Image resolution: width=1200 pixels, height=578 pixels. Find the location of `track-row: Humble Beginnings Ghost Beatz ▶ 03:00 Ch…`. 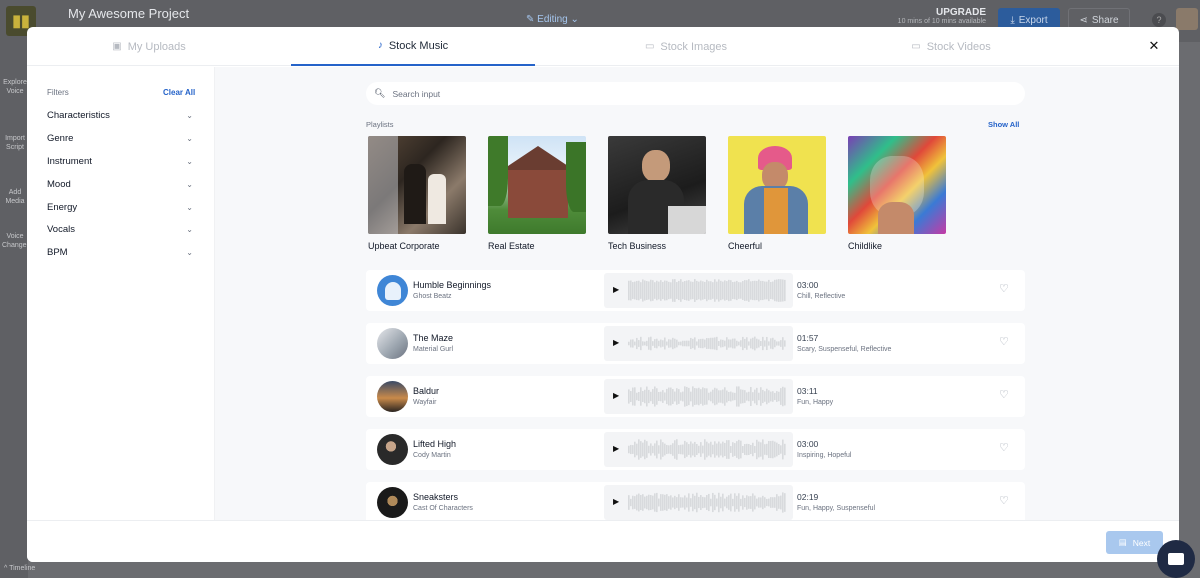

track-row: Humble Beginnings Ghost Beatz ▶ 03:00 Ch… is located at coordinates (695, 290).